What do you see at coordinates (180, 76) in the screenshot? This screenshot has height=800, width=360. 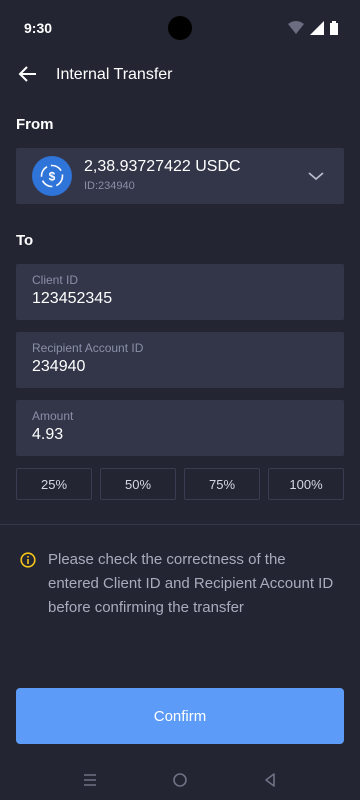 I see `app-header` at bounding box center [180, 76].